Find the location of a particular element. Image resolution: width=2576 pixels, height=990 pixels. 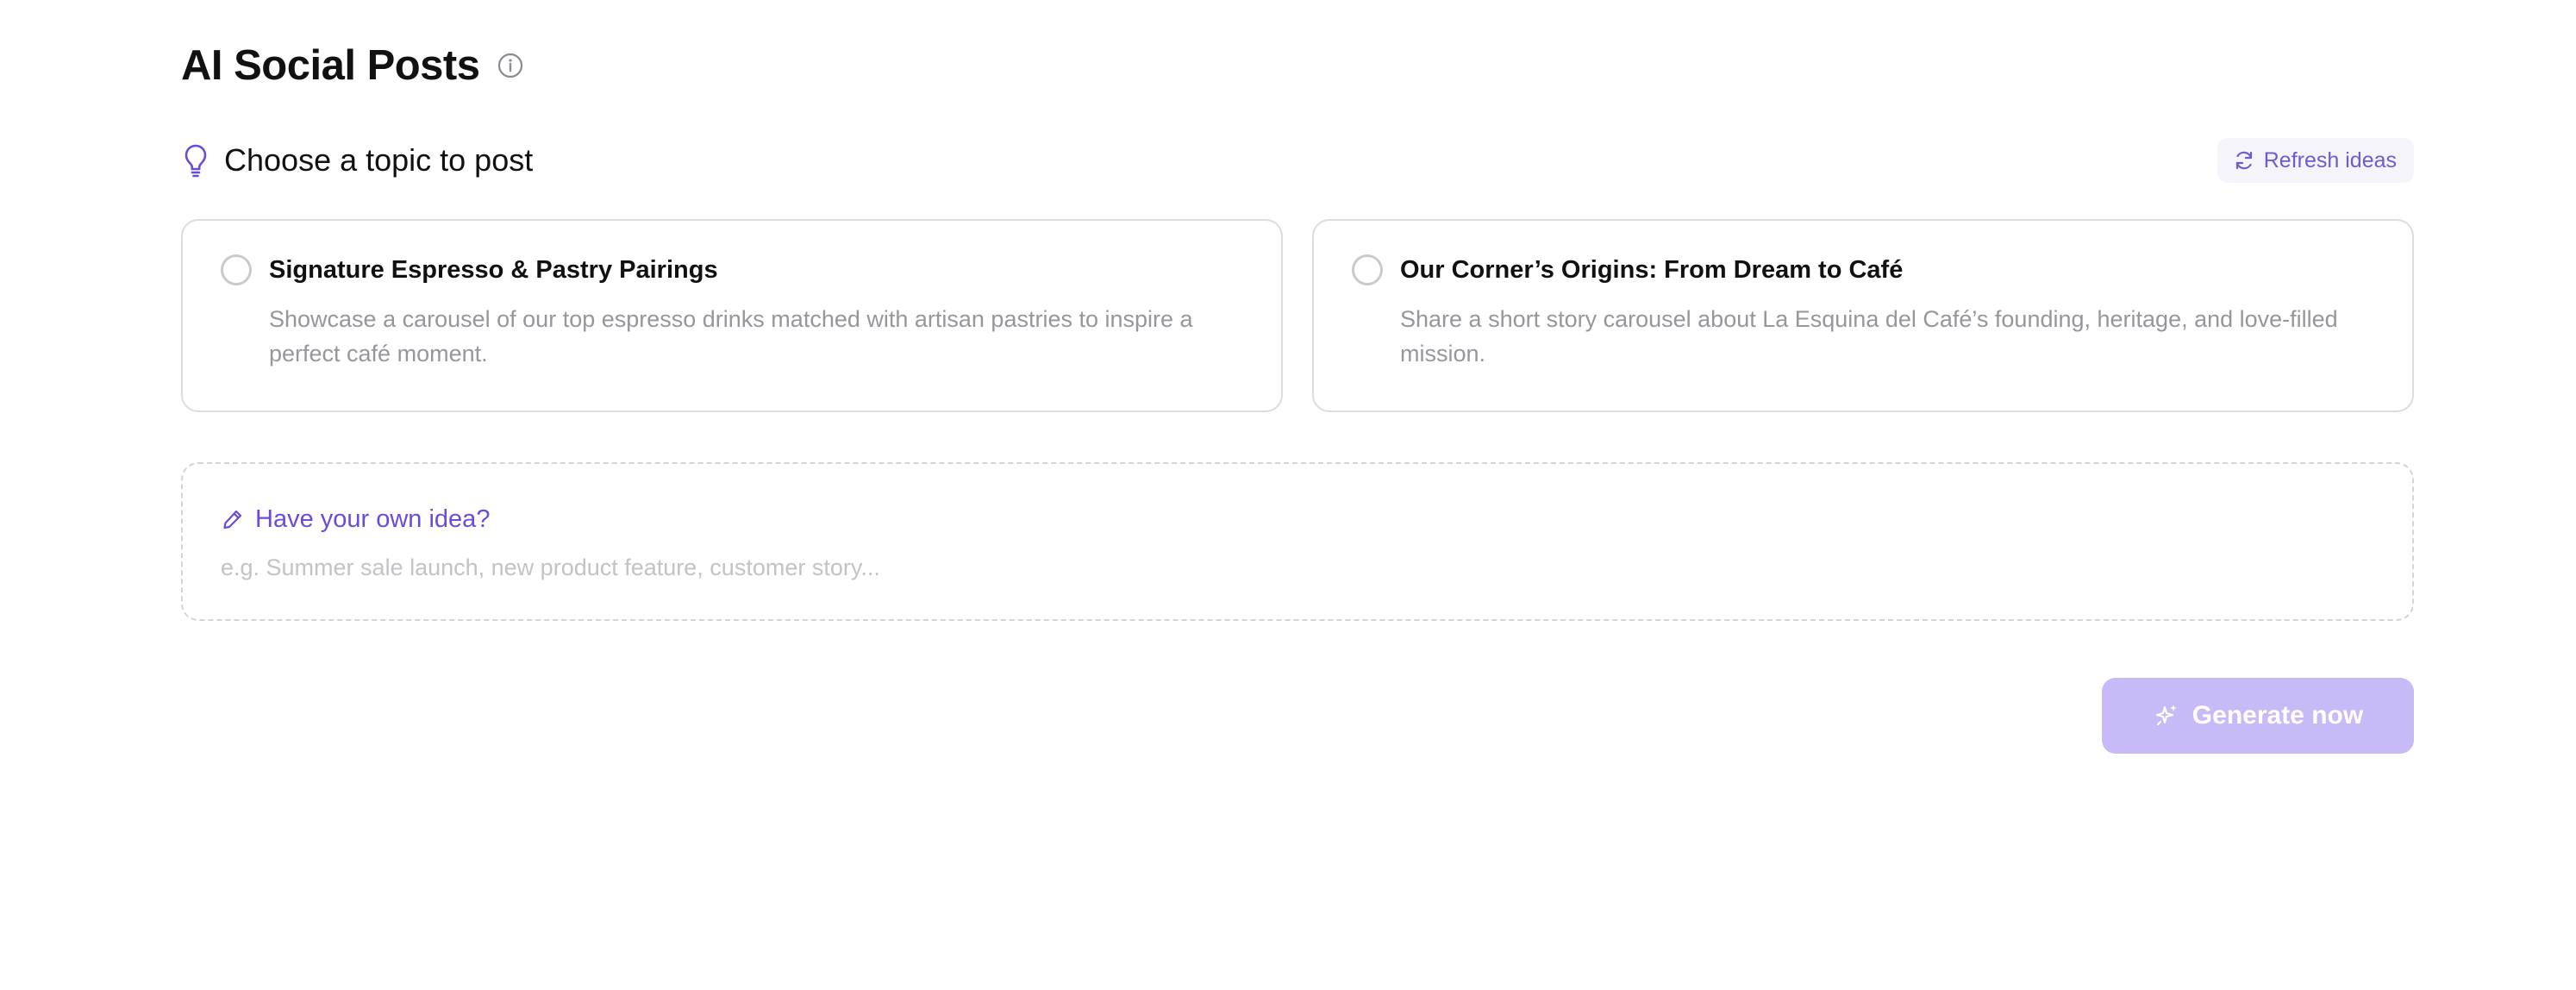

lightbulb-icon is located at coordinates (195, 160).